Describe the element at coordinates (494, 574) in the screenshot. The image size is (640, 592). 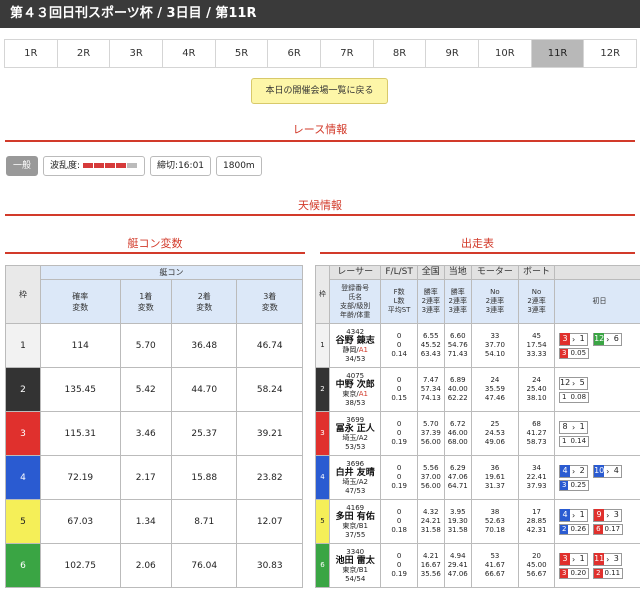
I see `stat-value: 66.67` at that location.